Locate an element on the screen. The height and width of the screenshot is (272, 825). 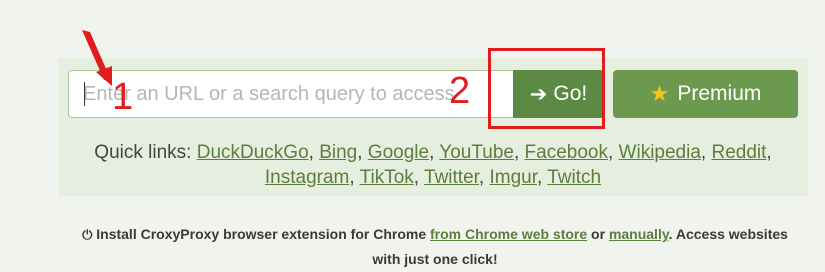
premium-button: ★ Premium is located at coordinates (705, 94).